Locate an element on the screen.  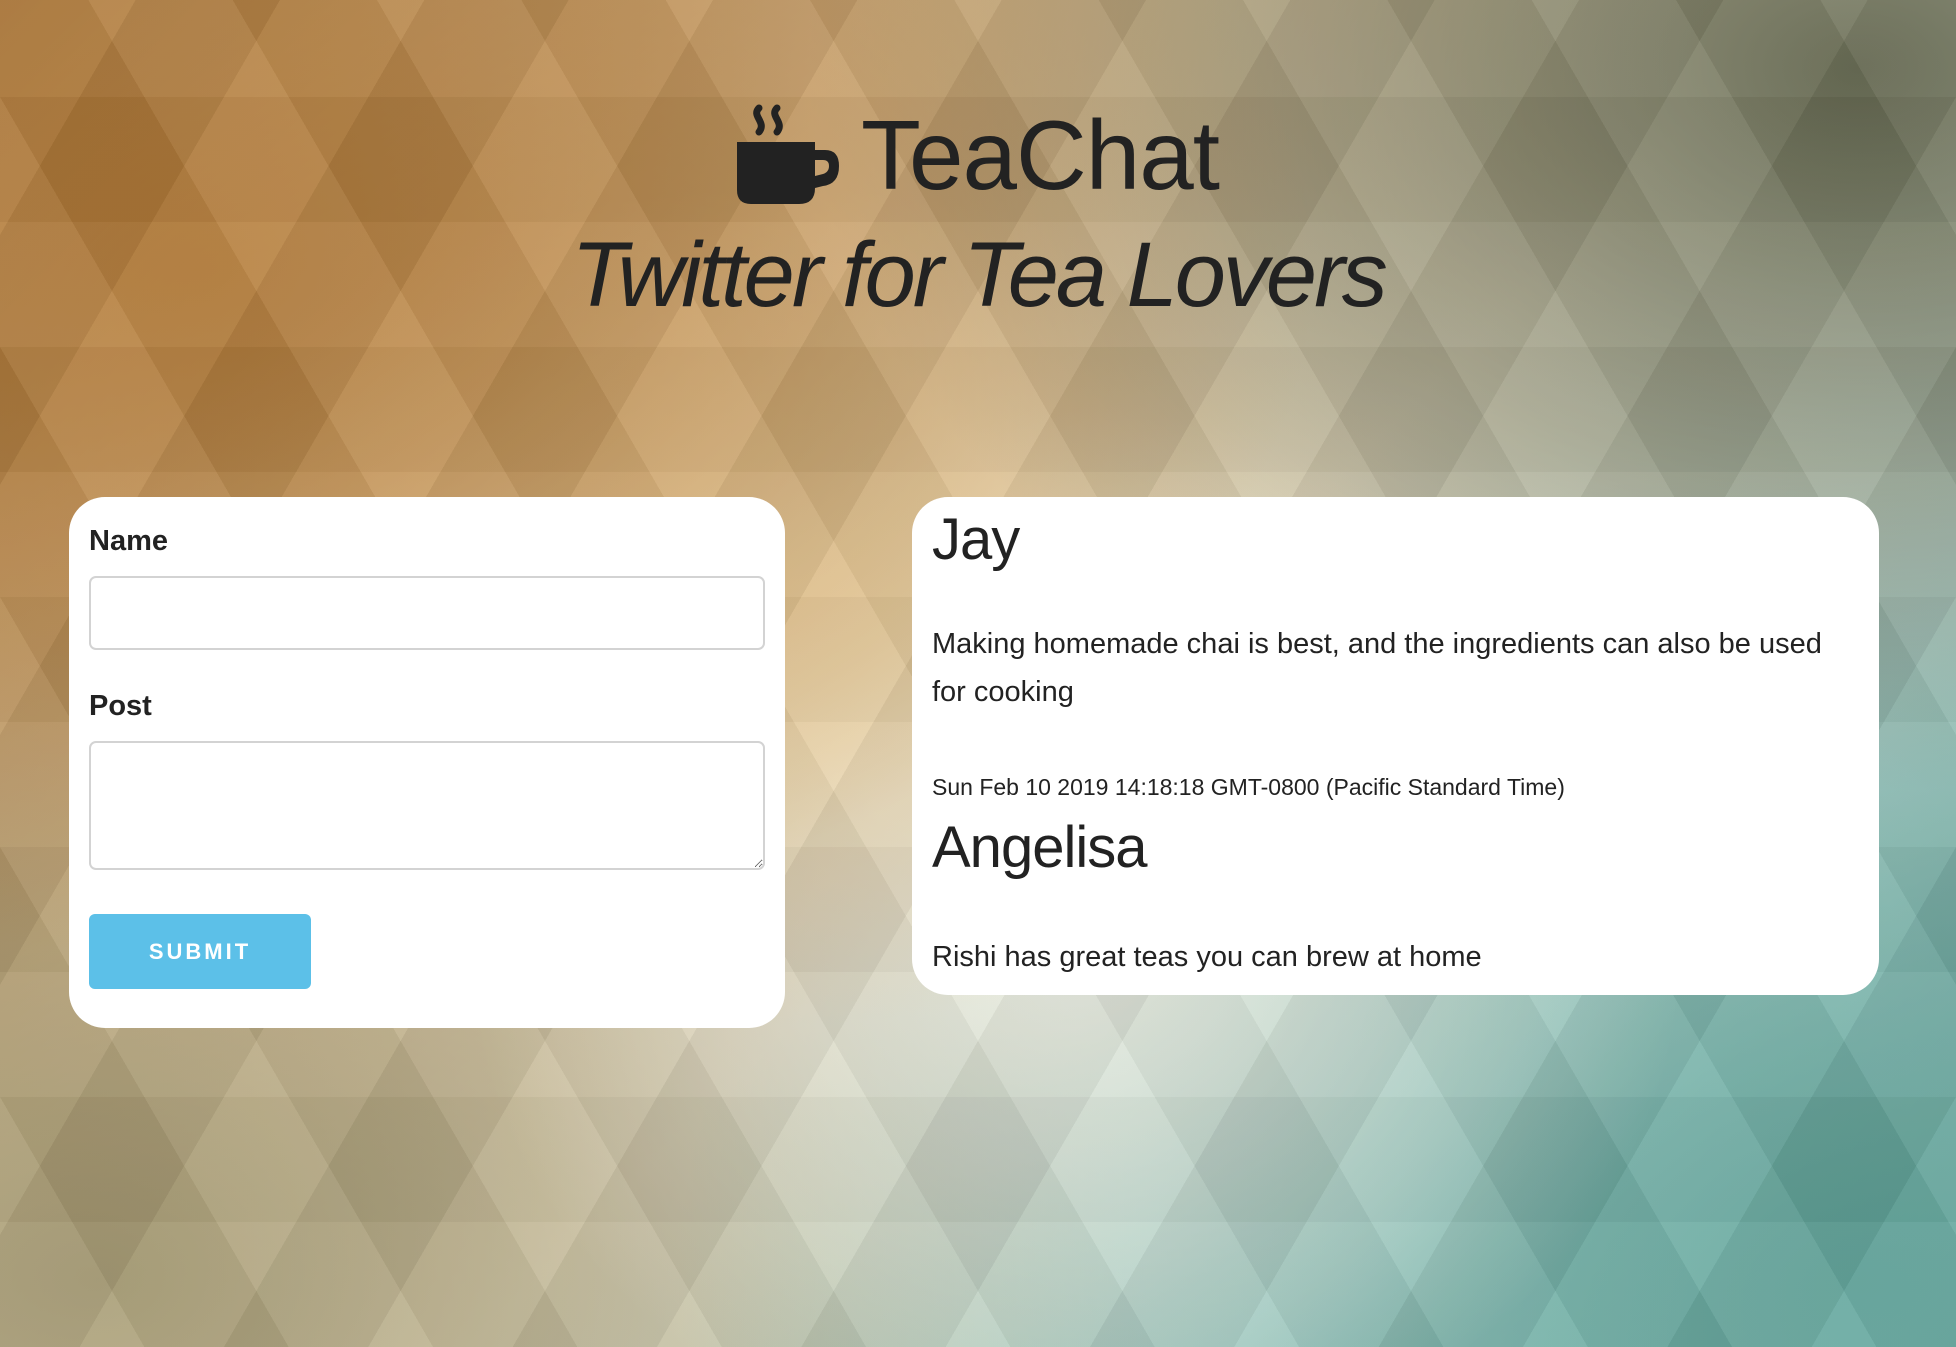
brand: TeaChat is located at coordinates (978, 155).